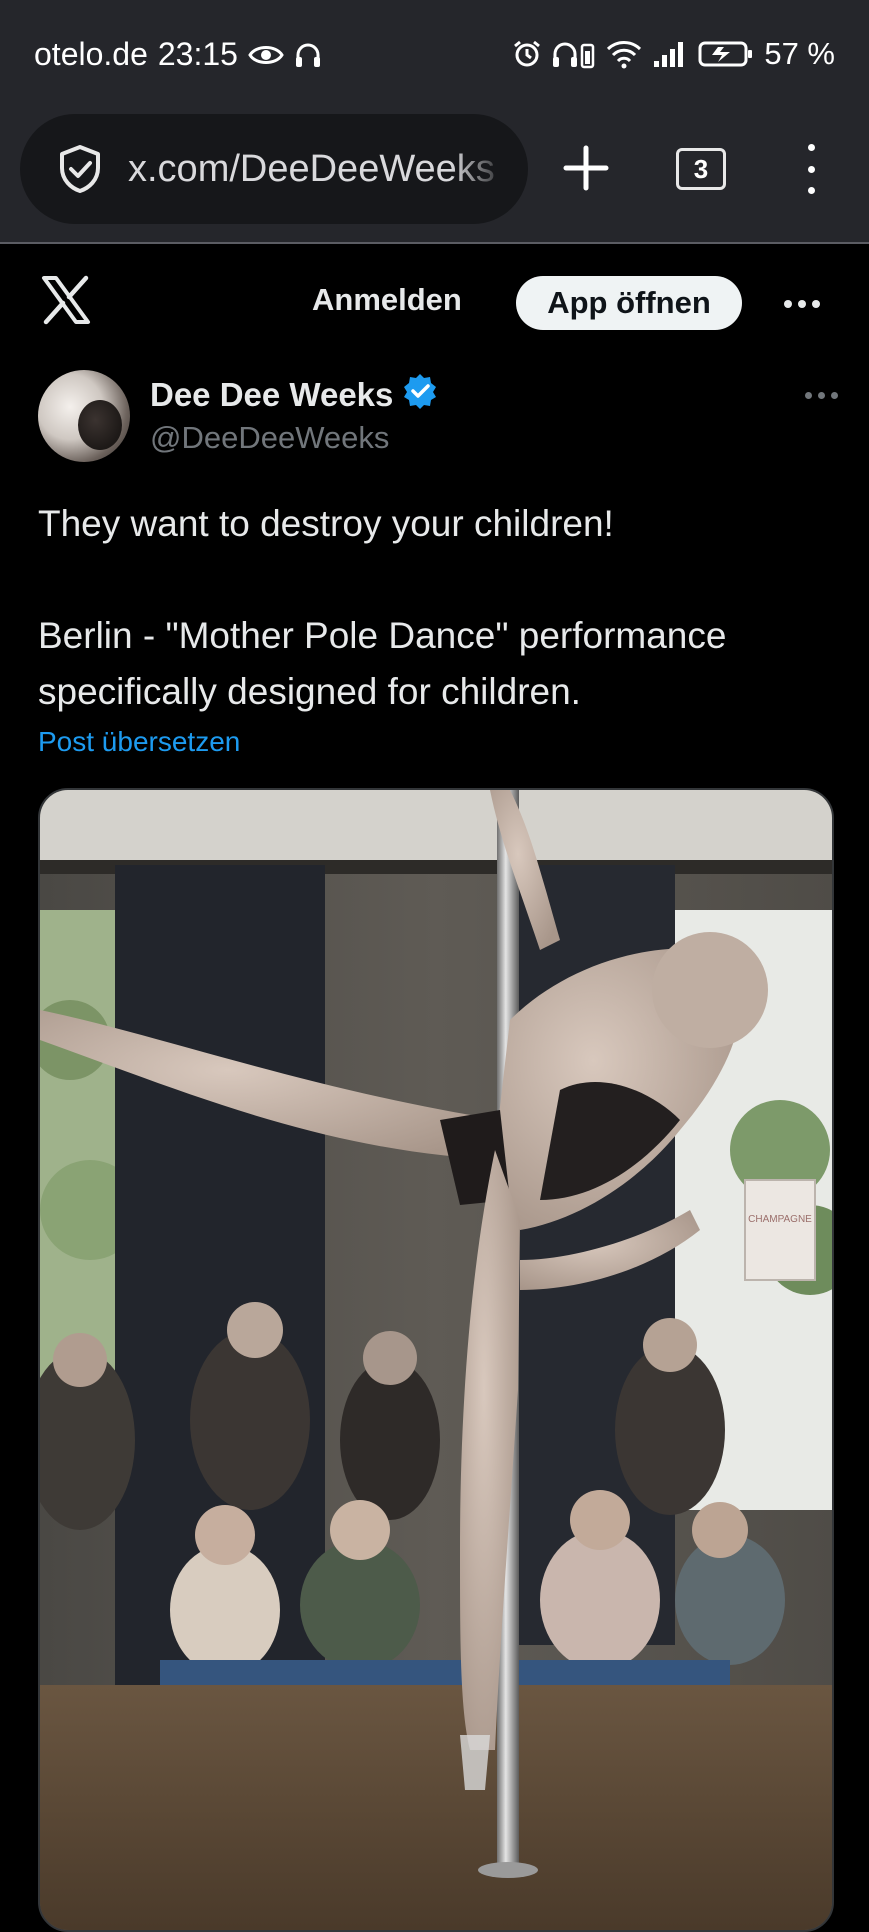  Describe the element at coordinates (811, 169) in the screenshot. I see `kebab-menu-icon` at that location.